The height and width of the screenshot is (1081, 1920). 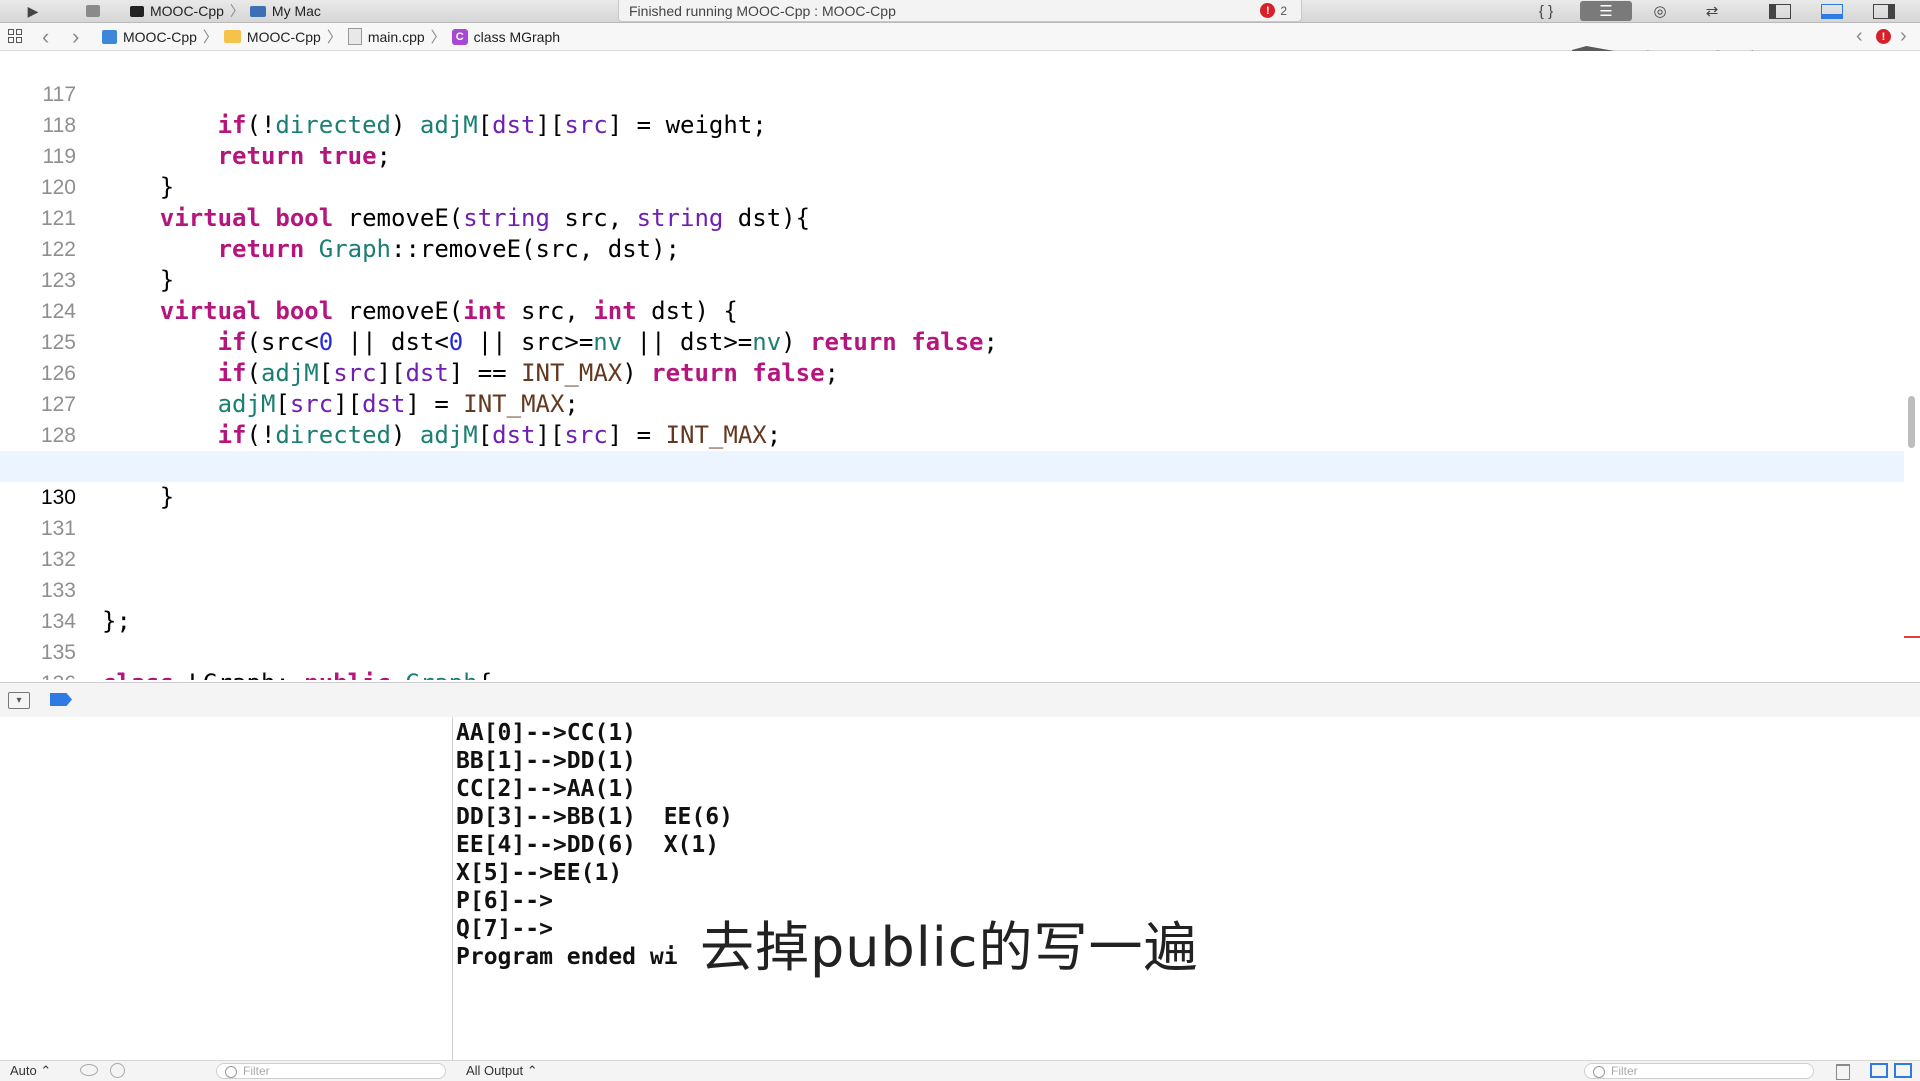 What do you see at coordinates (225, 11) in the screenshot?
I see `scheme-selector: MOOC-Cpp 〉 My Mac` at bounding box center [225, 11].